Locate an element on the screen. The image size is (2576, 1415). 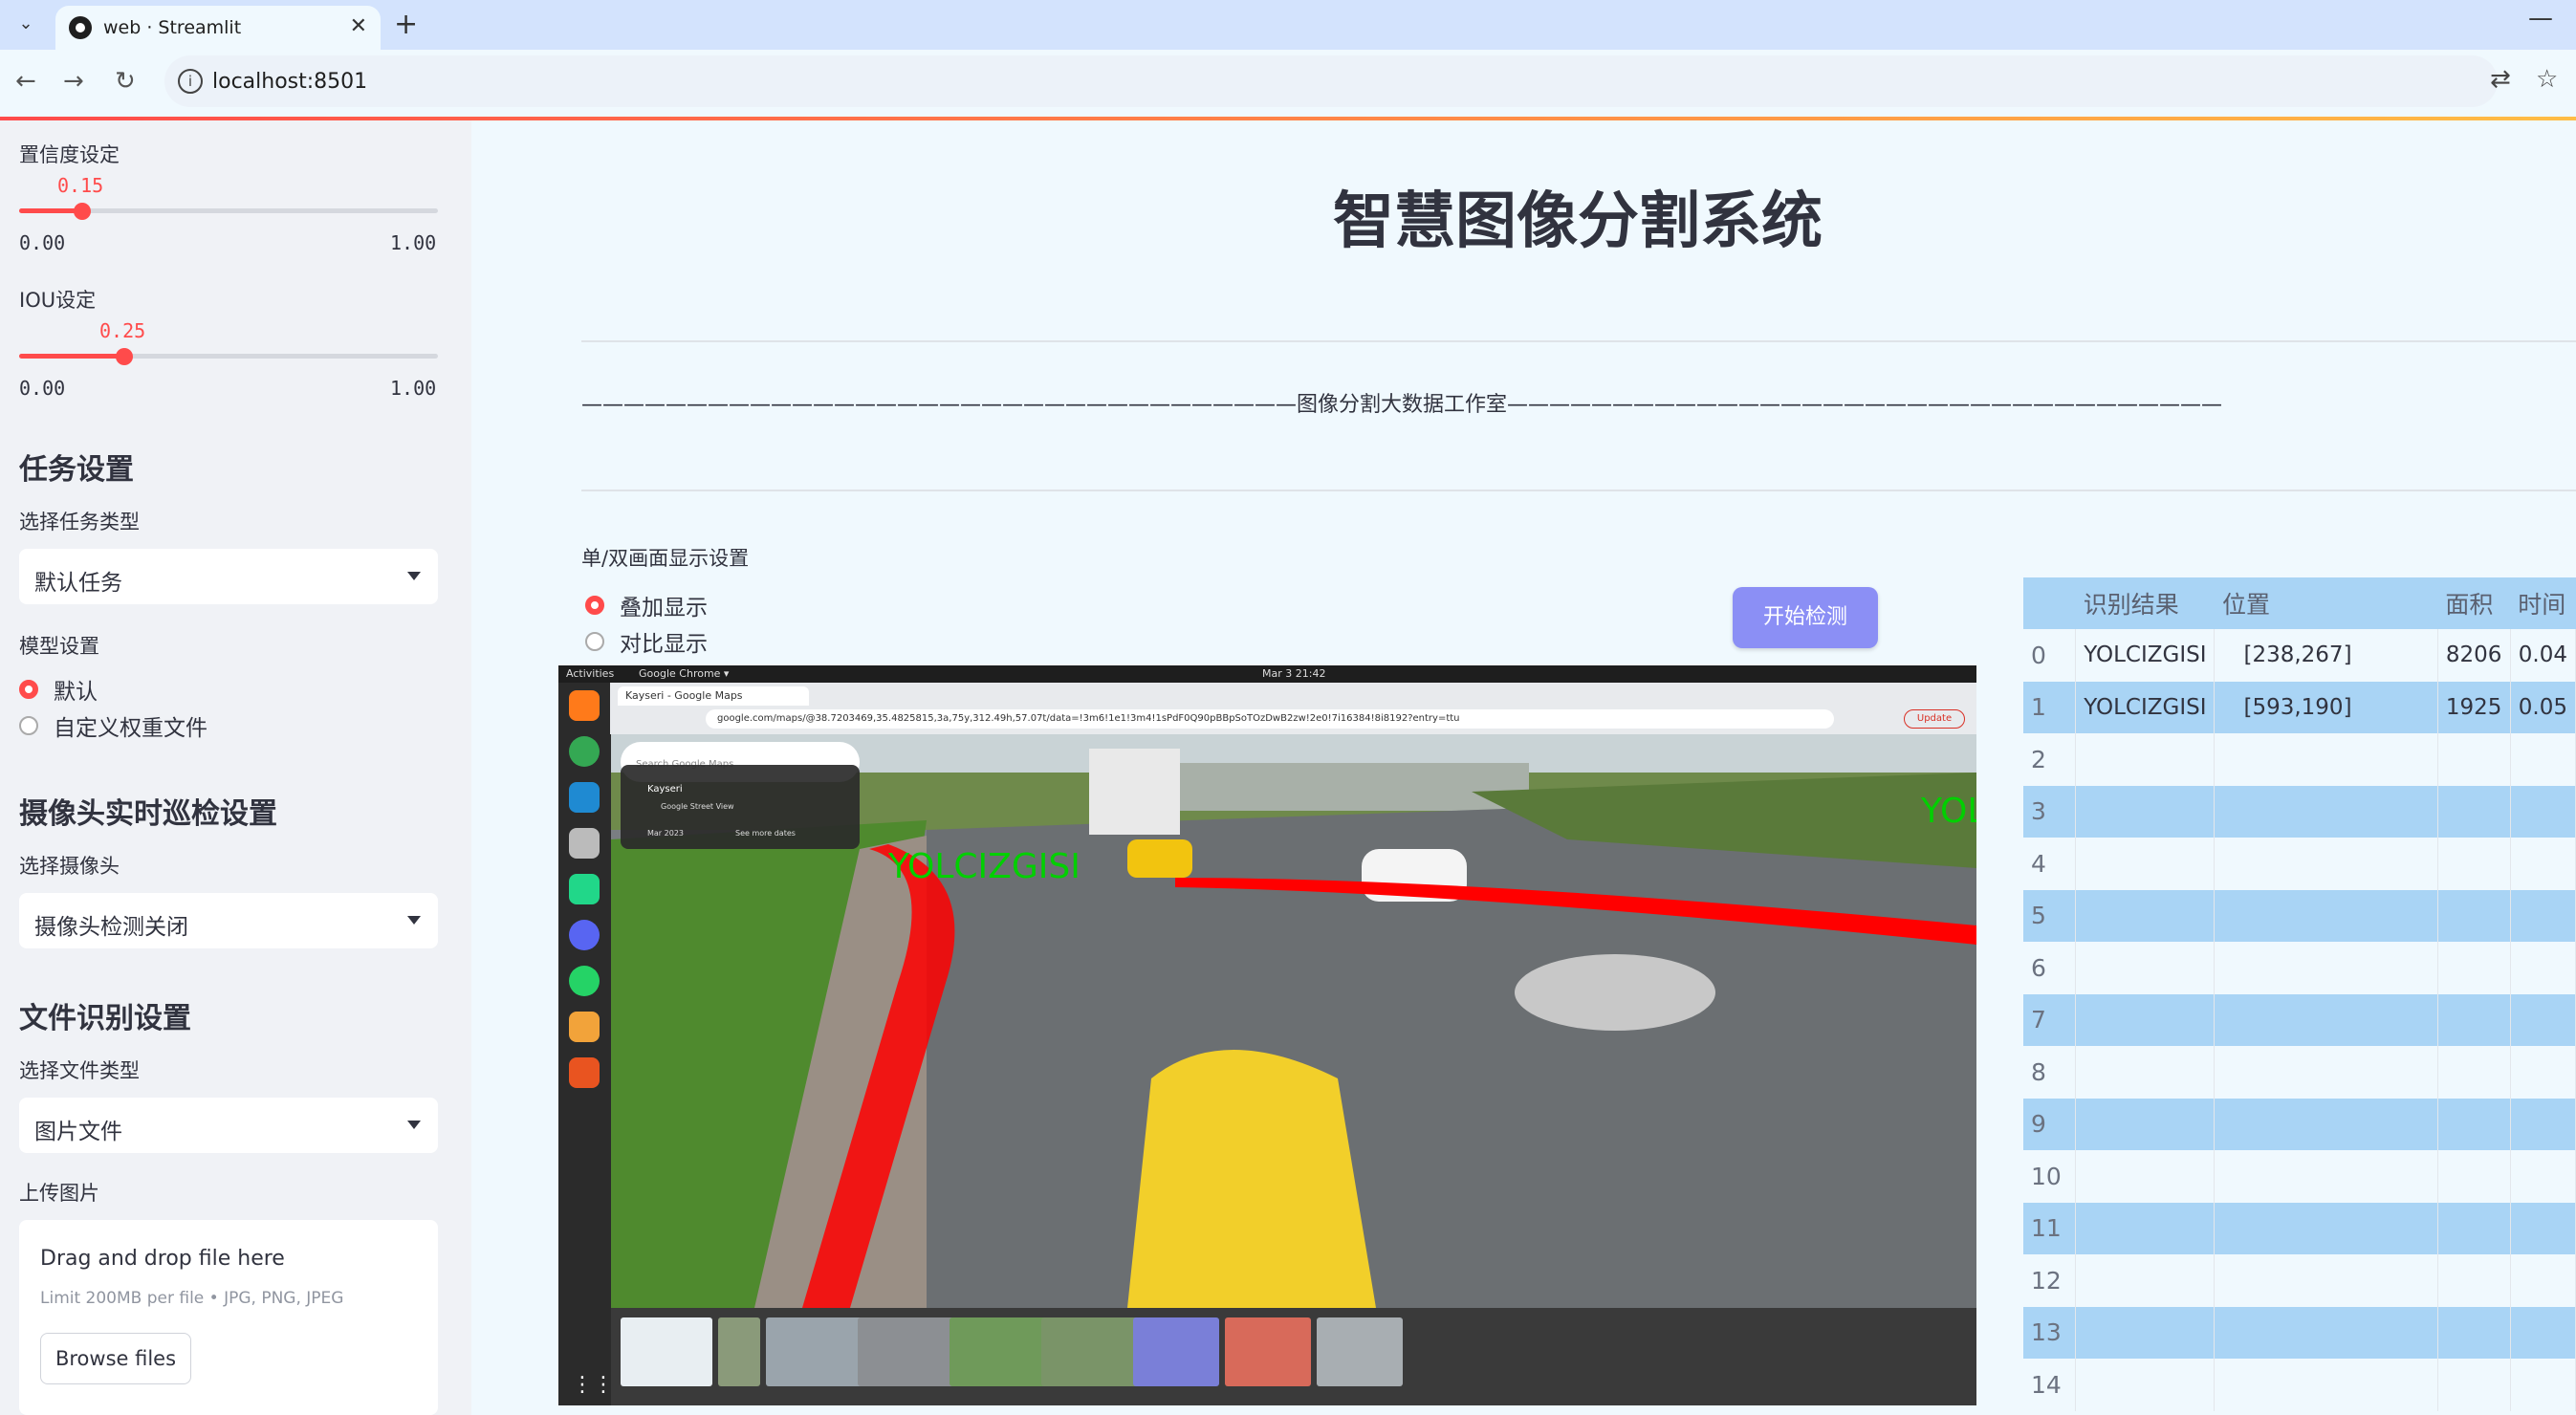
close-tab-icon: ✕ is located at coordinates (358, 26).